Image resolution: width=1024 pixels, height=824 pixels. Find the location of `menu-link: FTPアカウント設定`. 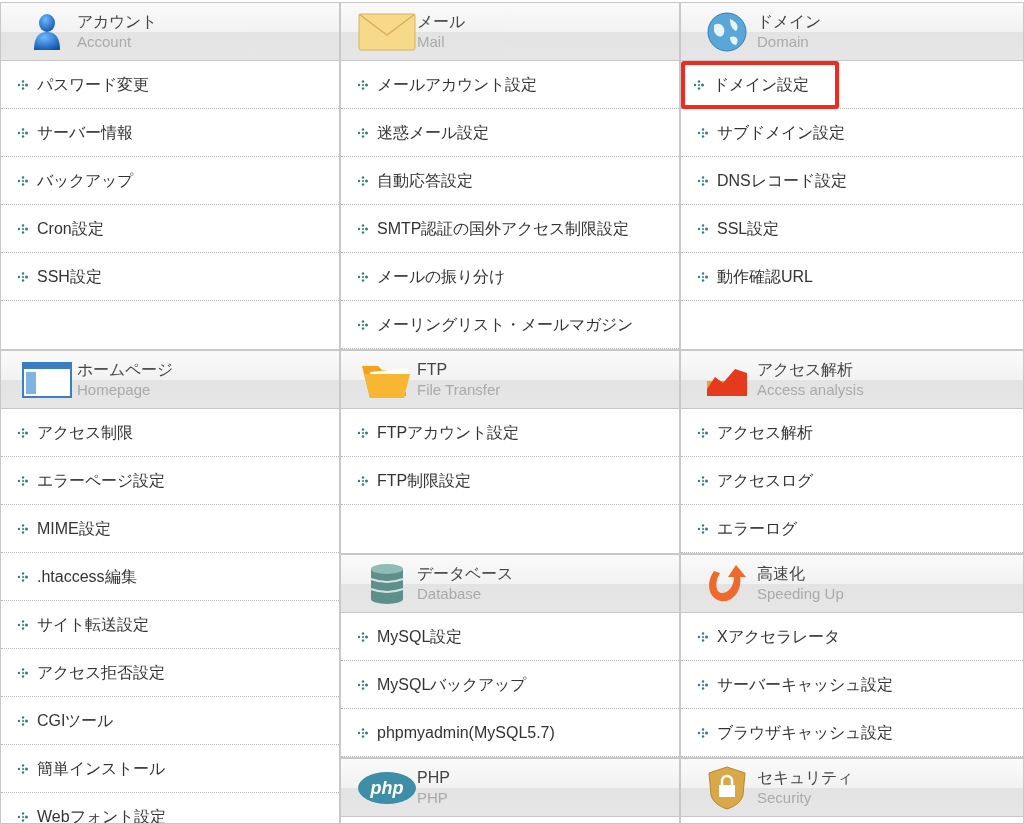

menu-link: FTPアカウント設定 is located at coordinates (436, 432).